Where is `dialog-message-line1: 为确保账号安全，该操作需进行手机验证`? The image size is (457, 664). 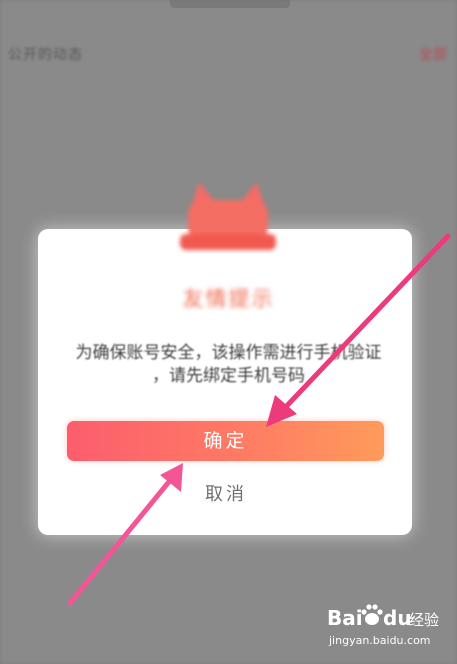 dialog-message-line1: 为确保账号安全，该操作需进行手机验证 is located at coordinates (228, 353).